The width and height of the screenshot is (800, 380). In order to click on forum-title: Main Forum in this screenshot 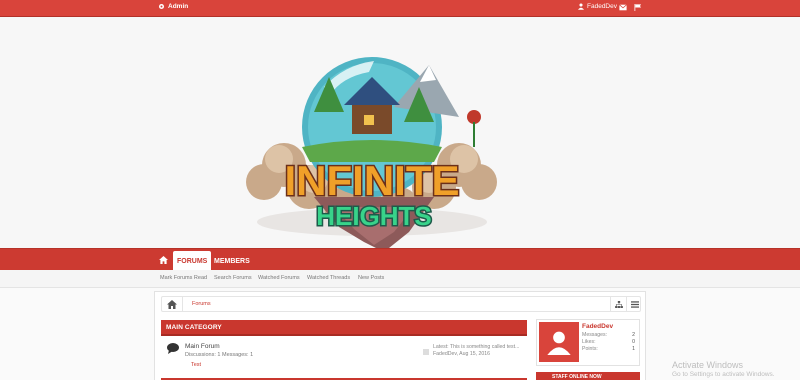, I will do `click(202, 346)`.